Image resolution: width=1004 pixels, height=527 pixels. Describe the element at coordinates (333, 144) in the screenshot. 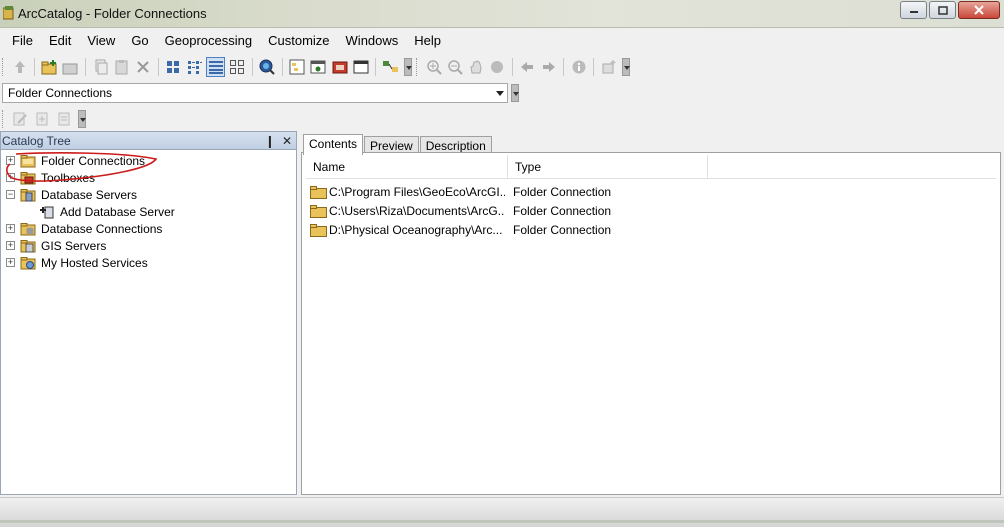

I see `tab-contents: Contents` at that location.